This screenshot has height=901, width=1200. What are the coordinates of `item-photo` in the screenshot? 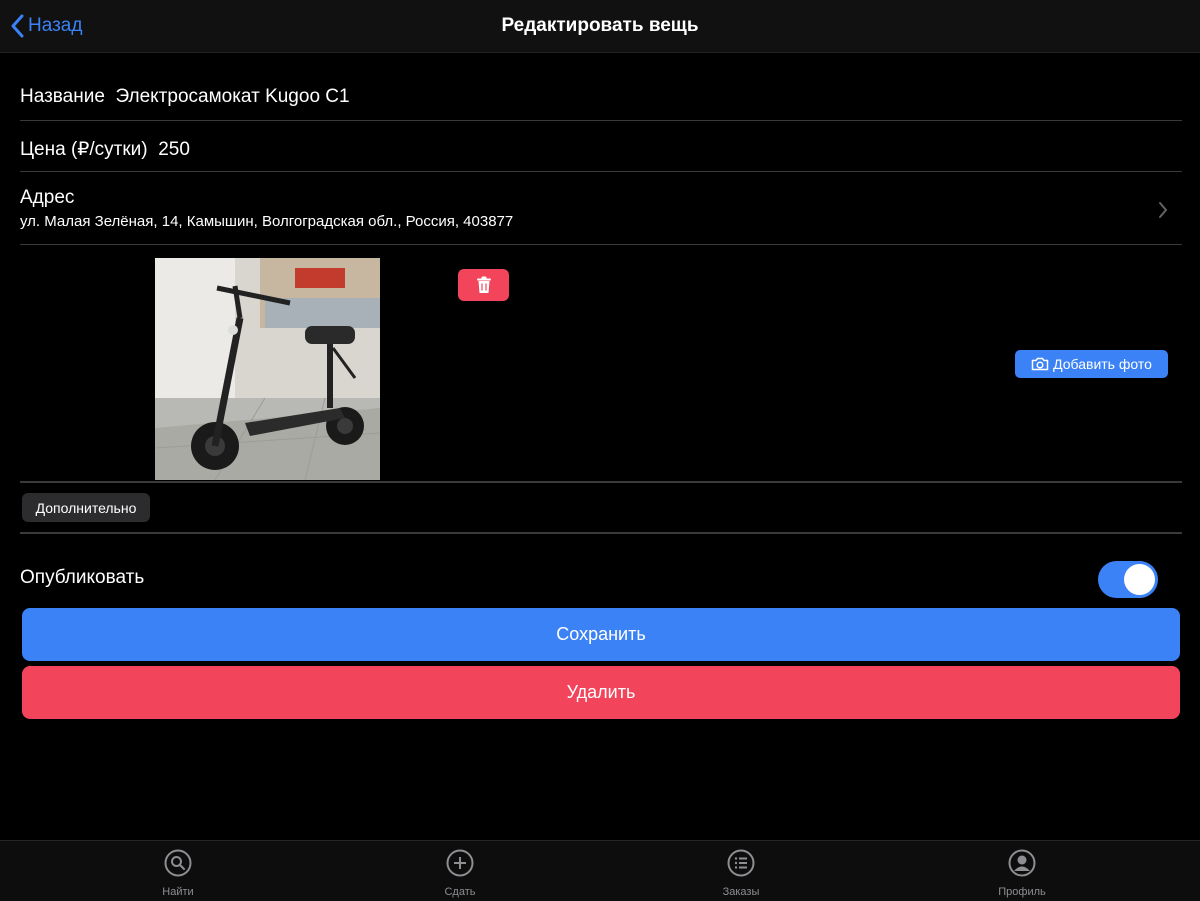 It's located at (267, 369).